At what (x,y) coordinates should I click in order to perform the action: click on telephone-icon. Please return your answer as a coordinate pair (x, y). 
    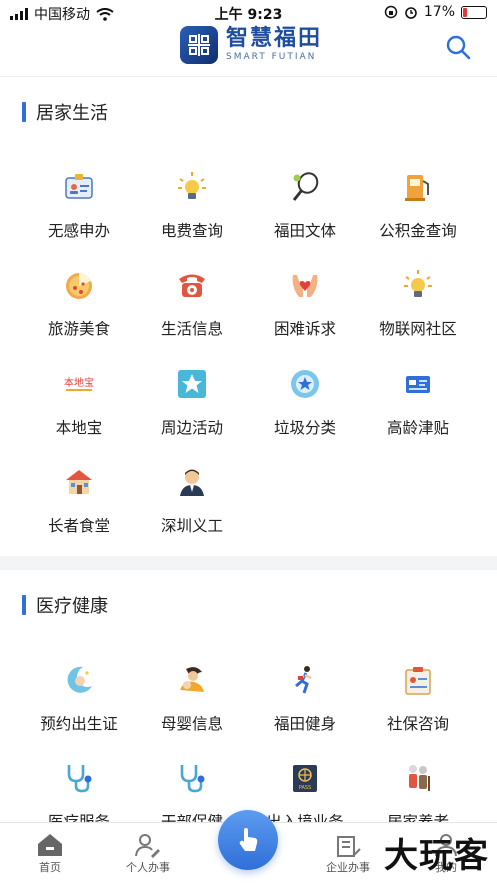
    Looking at the image, I should click on (192, 285).